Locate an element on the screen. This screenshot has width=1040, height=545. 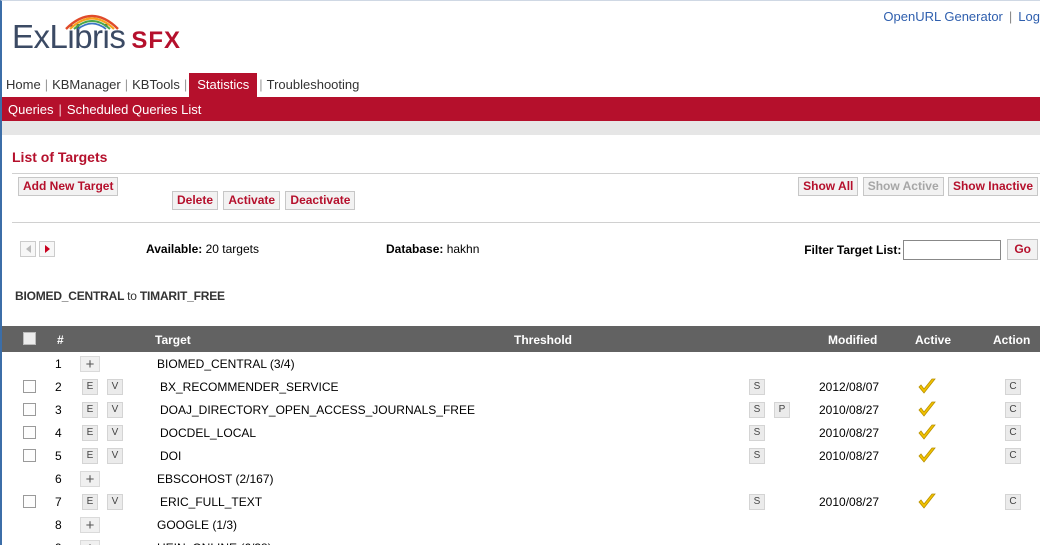
range-from: BIOMED_CENTRAL is located at coordinates (69, 296).